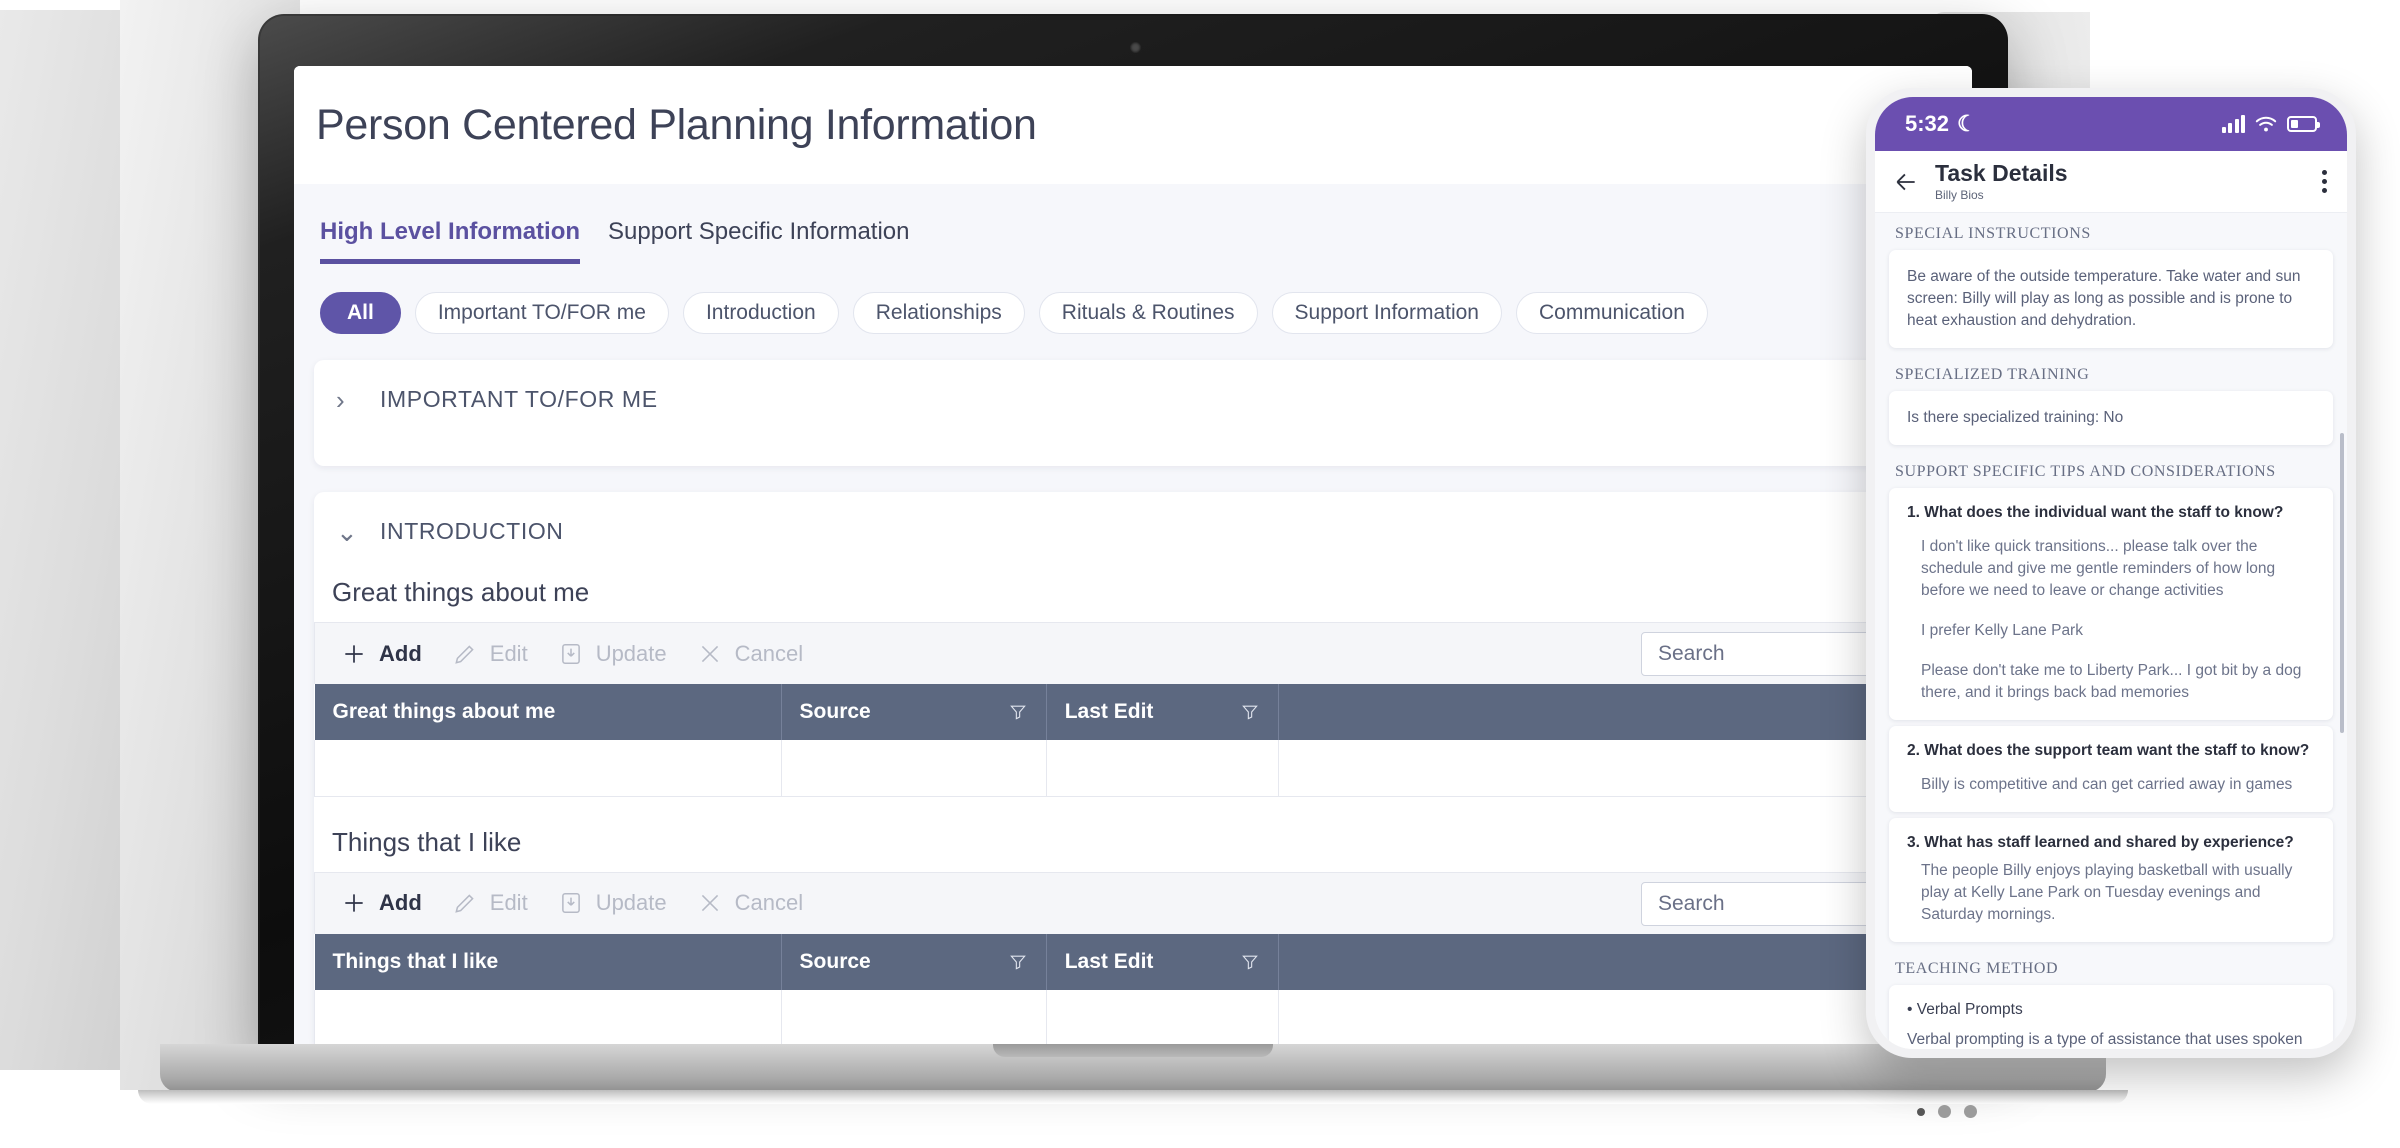 The height and width of the screenshot is (1148, 2400). I want to click on phone-page-title: Task Details, so click(2001, 173).